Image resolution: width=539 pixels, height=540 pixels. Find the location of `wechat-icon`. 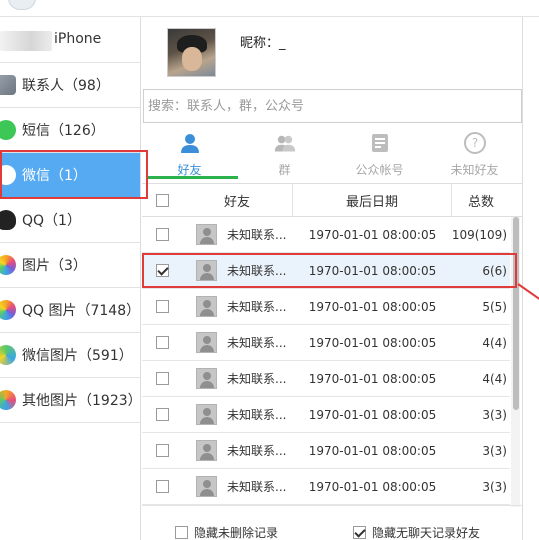

wechat-icon is located at coordinates (8, 175).